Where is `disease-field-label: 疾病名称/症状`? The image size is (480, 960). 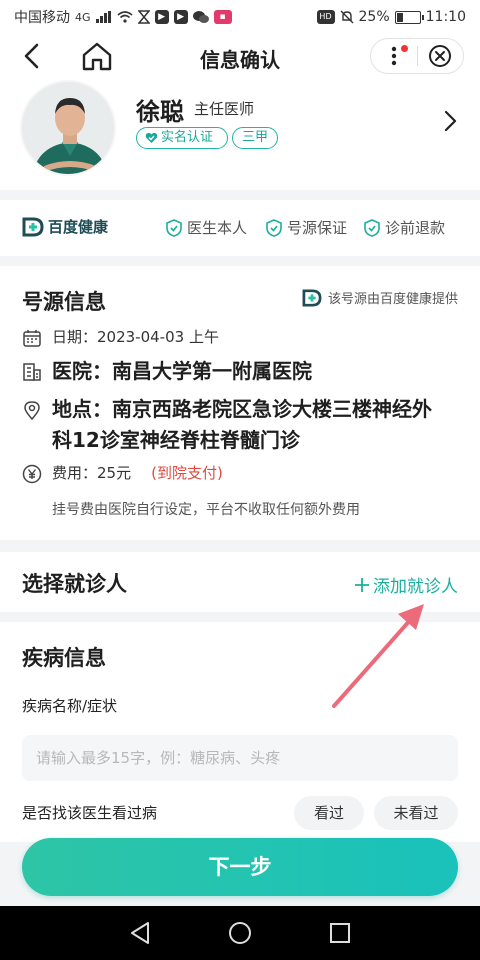
disease-field-label: 疾病名称/症状 is located at coordinates (70, 706).